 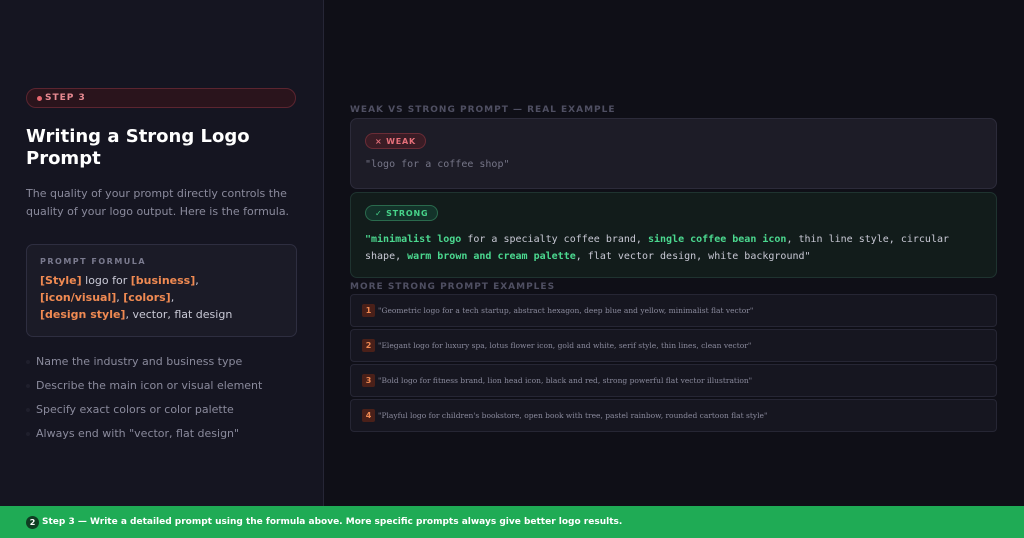 I want to click on examples-label: MORE STRONG PROMPT EXAMPLES, so click(x=453, y=287).